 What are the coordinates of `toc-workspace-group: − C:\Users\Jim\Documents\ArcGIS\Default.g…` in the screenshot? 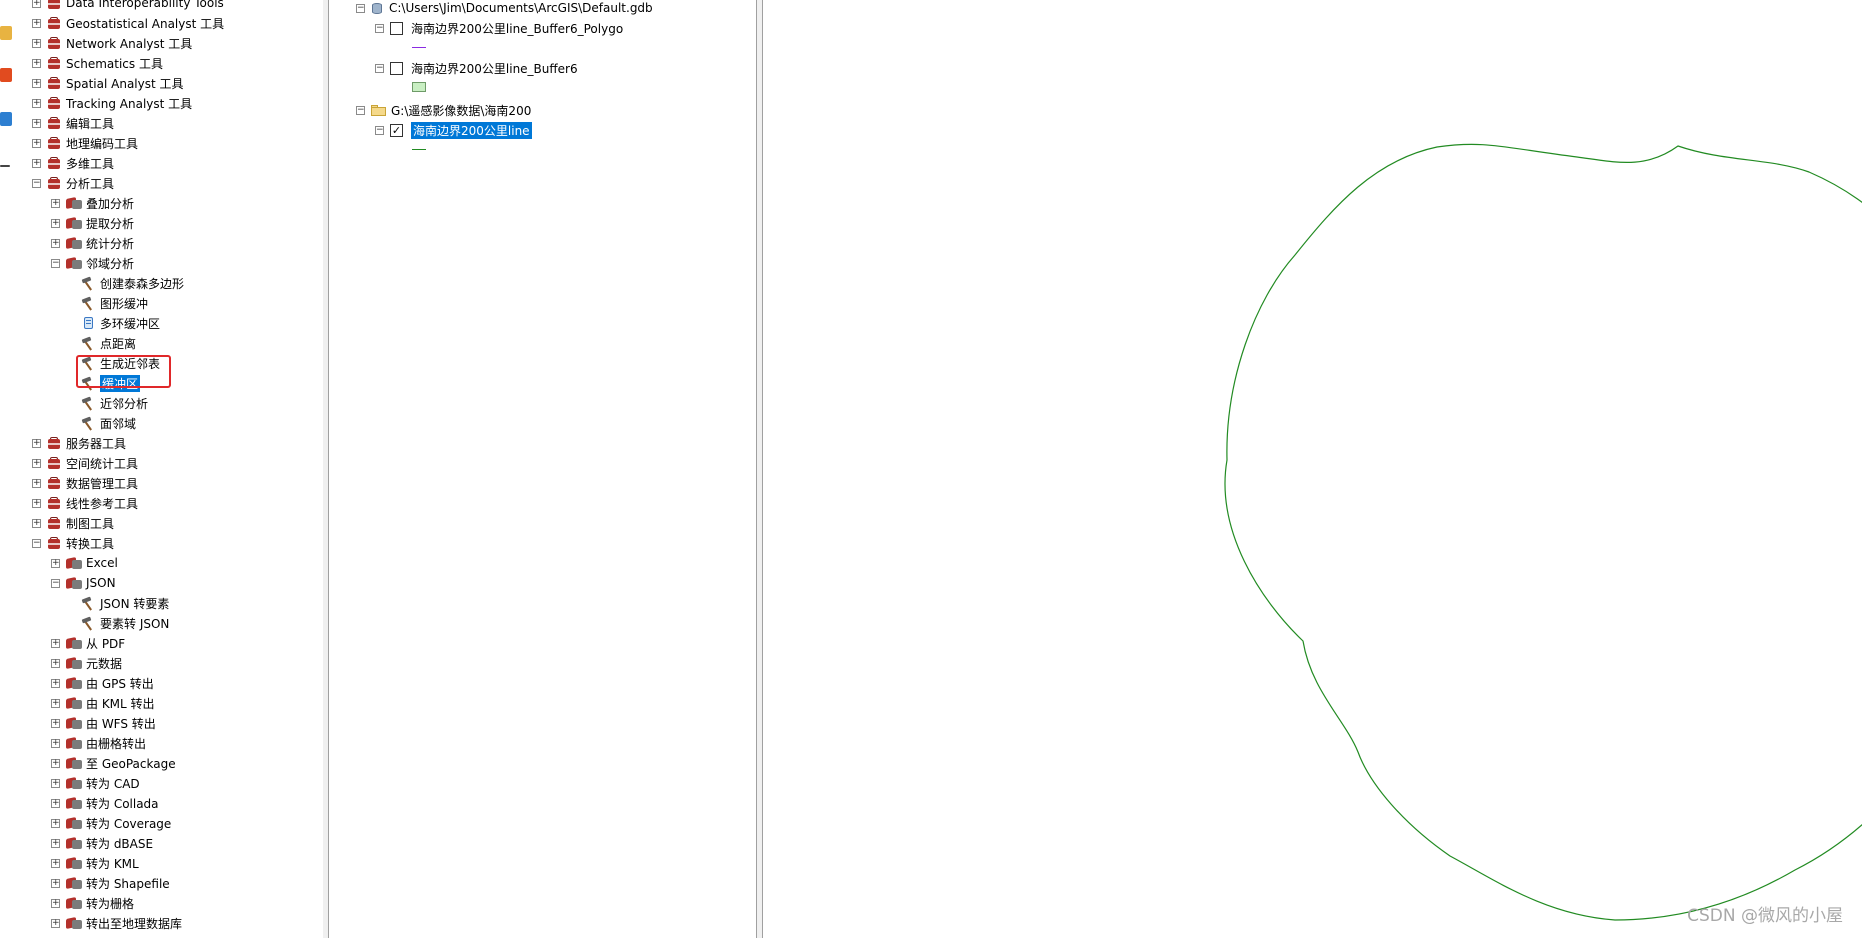 It's located at (504, 9).